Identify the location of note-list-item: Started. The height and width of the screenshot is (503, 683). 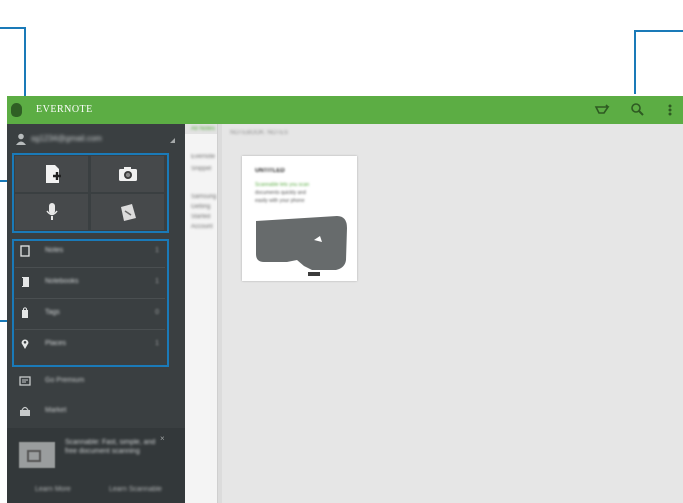
(200, 217).